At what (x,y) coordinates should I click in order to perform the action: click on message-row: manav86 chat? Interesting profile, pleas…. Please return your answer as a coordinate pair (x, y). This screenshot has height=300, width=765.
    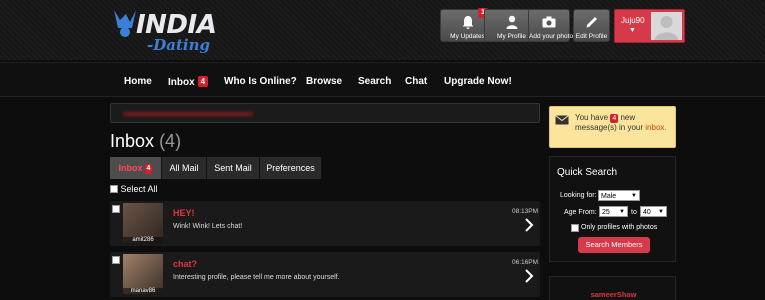
    Looking at the image, I should click on (325, 274).